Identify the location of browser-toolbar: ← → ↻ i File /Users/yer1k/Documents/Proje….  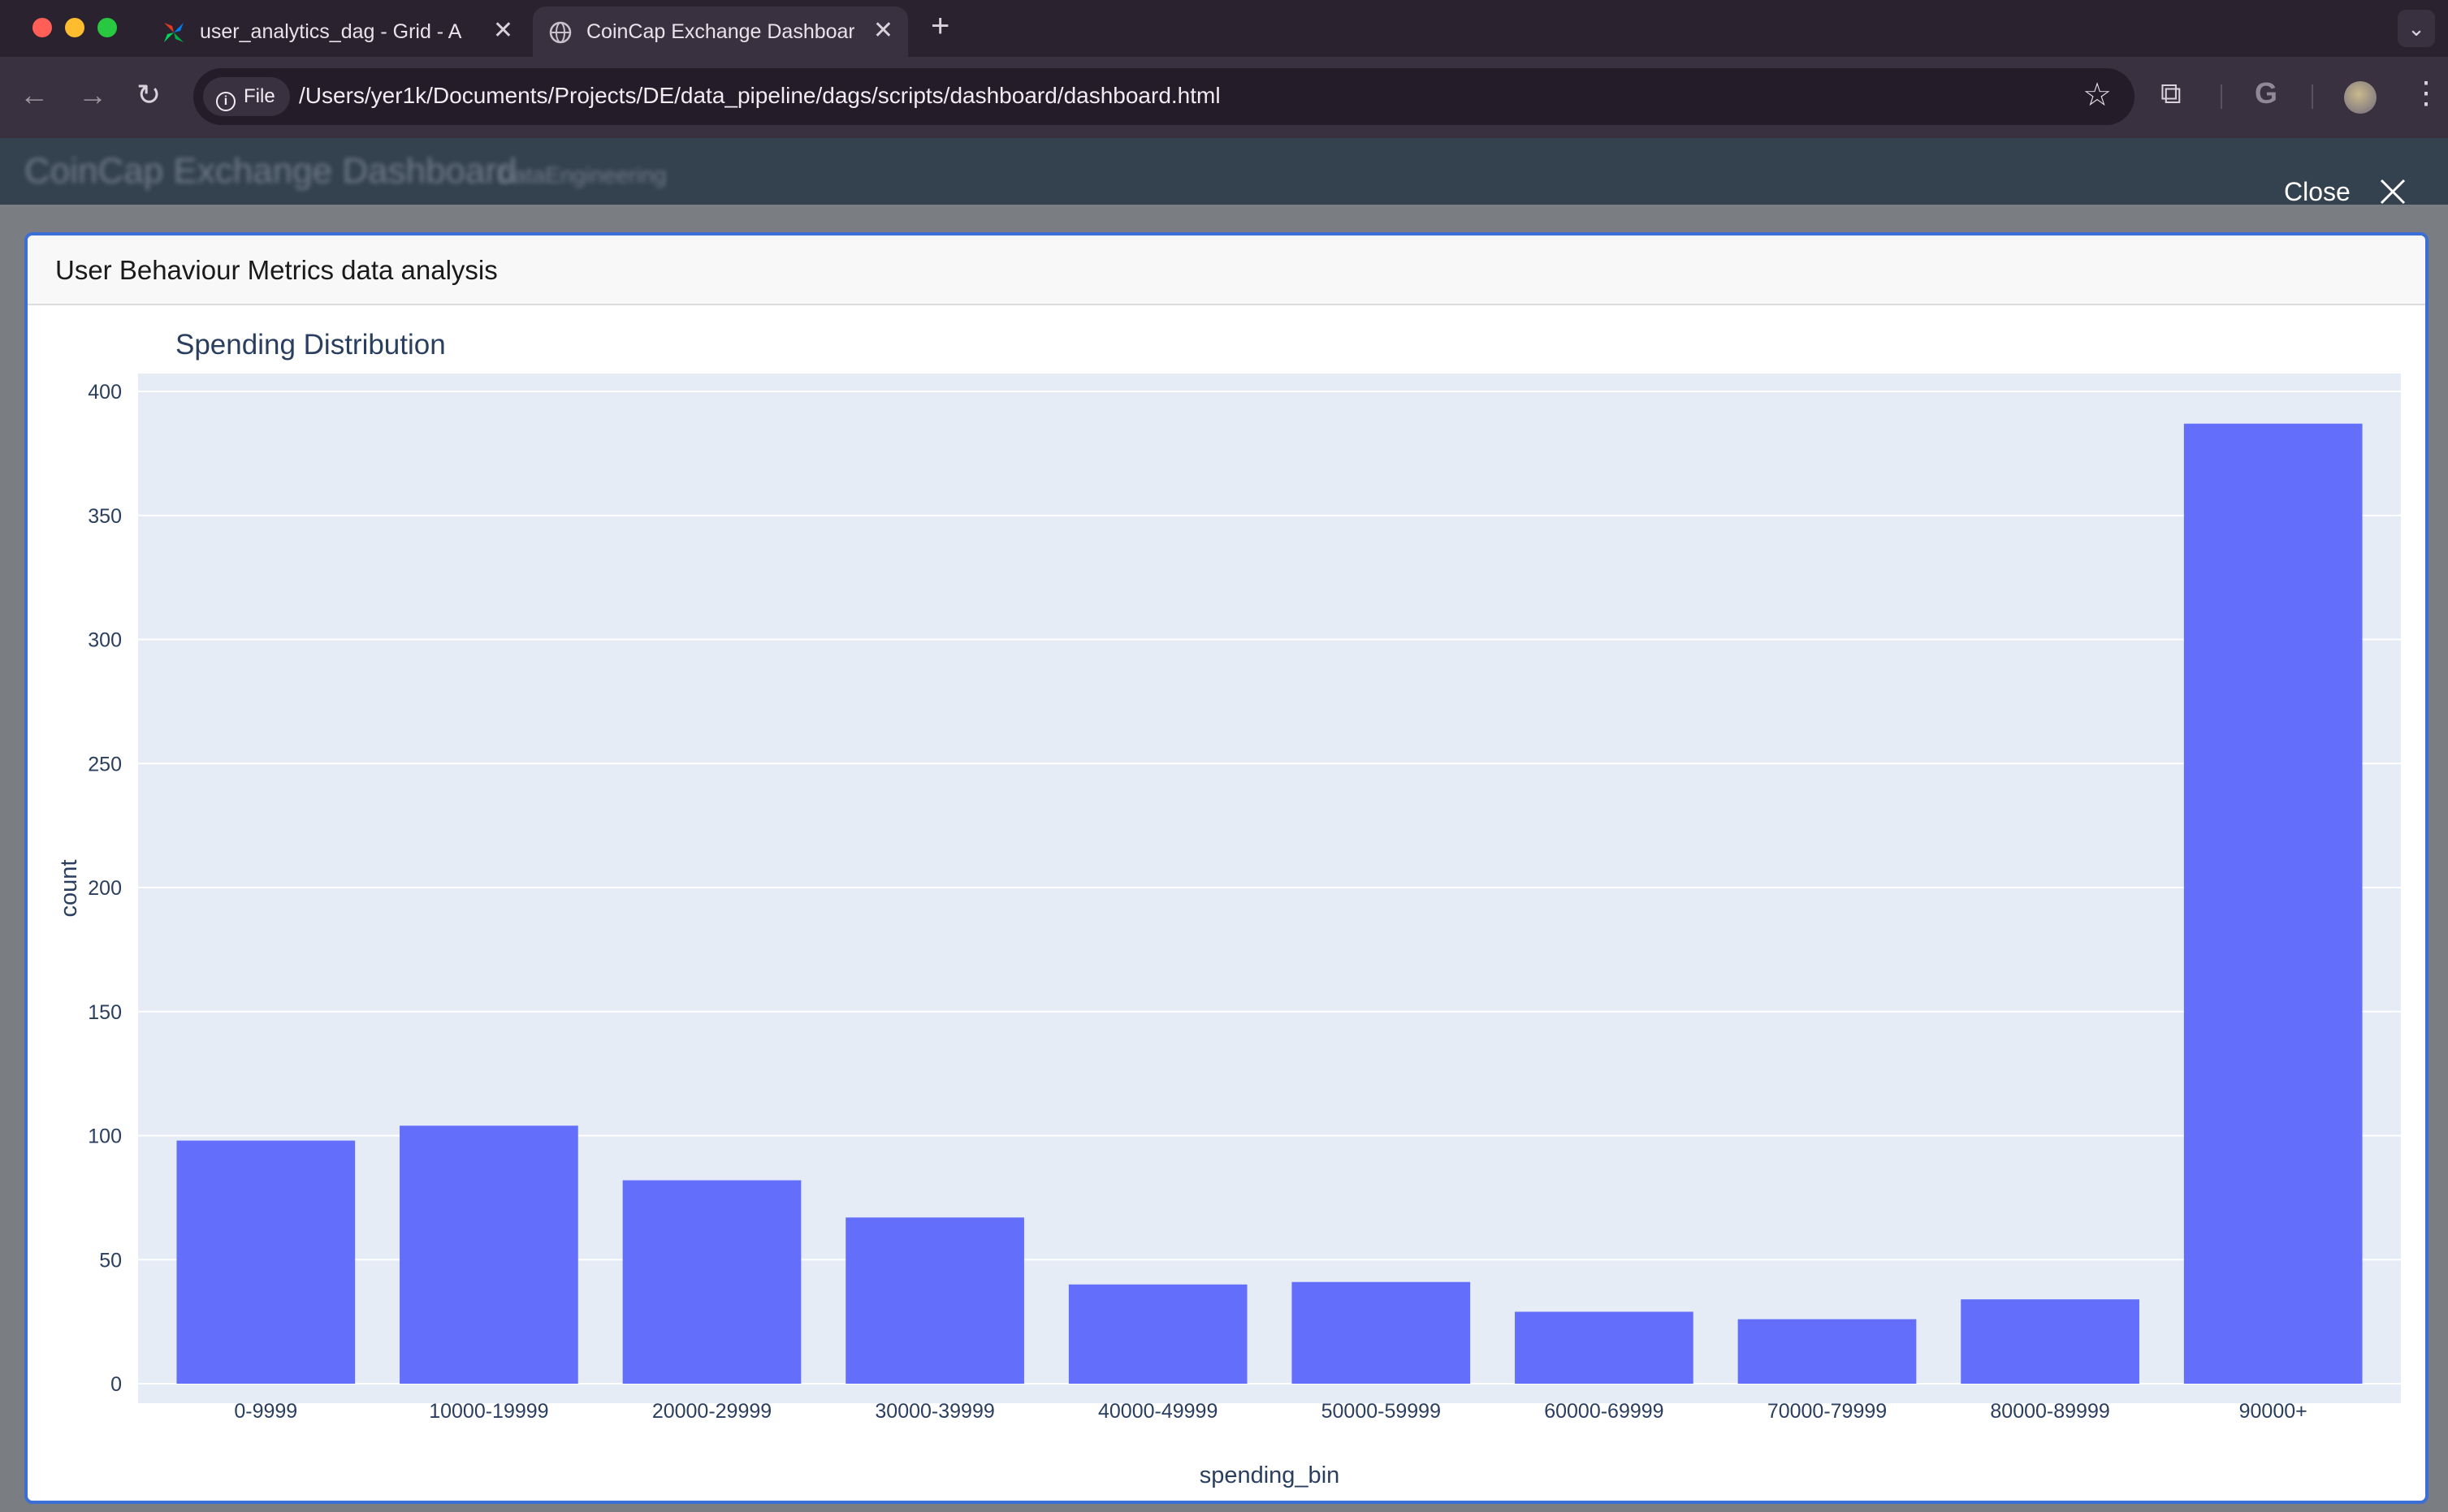
(1224, 97).